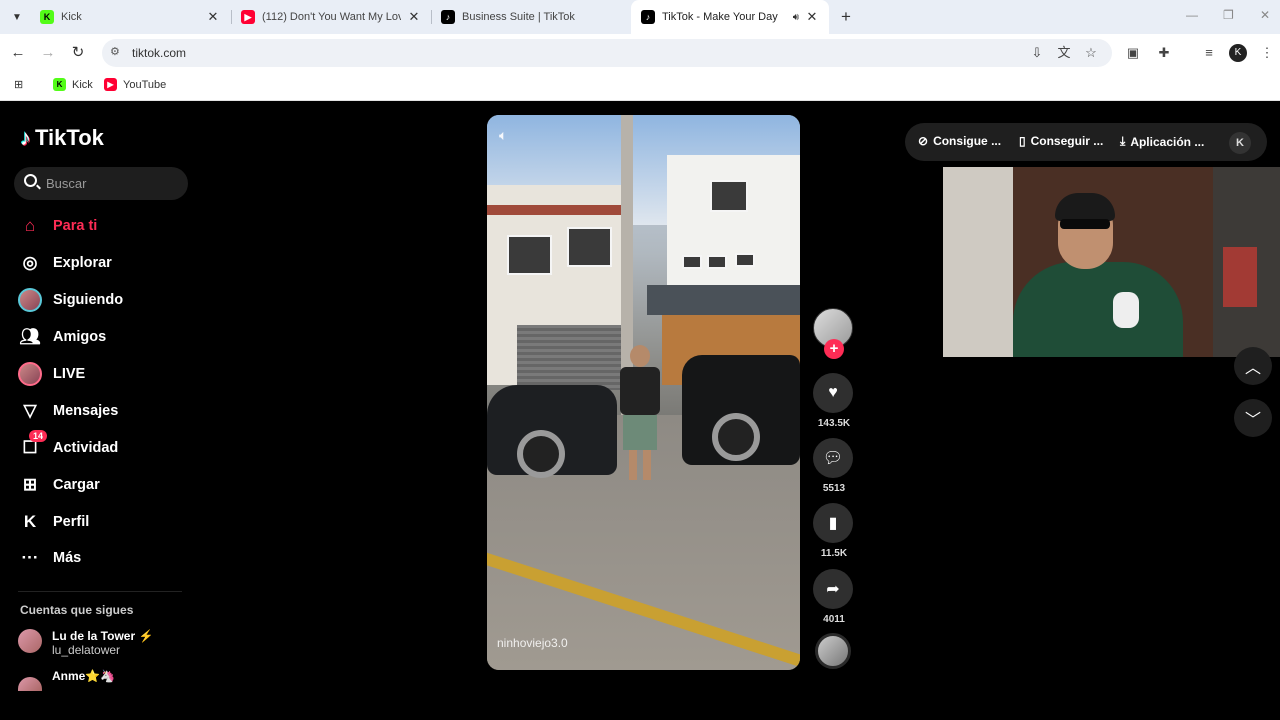 This screenshot has width=1280, height=720. I want to click on restore-icon: ❐, so click(1228, 15).